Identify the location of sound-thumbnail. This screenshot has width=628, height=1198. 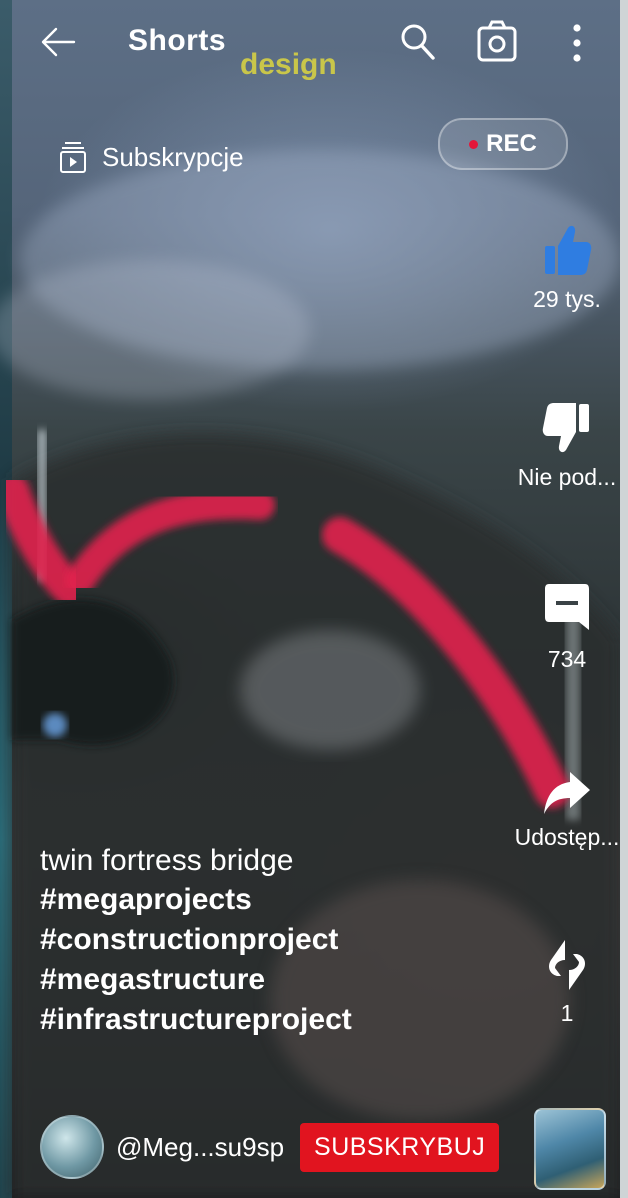
(570, 1149).